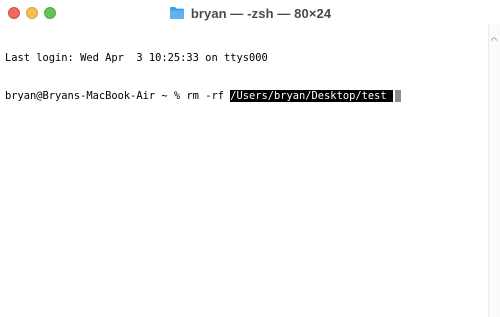  I want to click on text-cursor, so click(397, 95).